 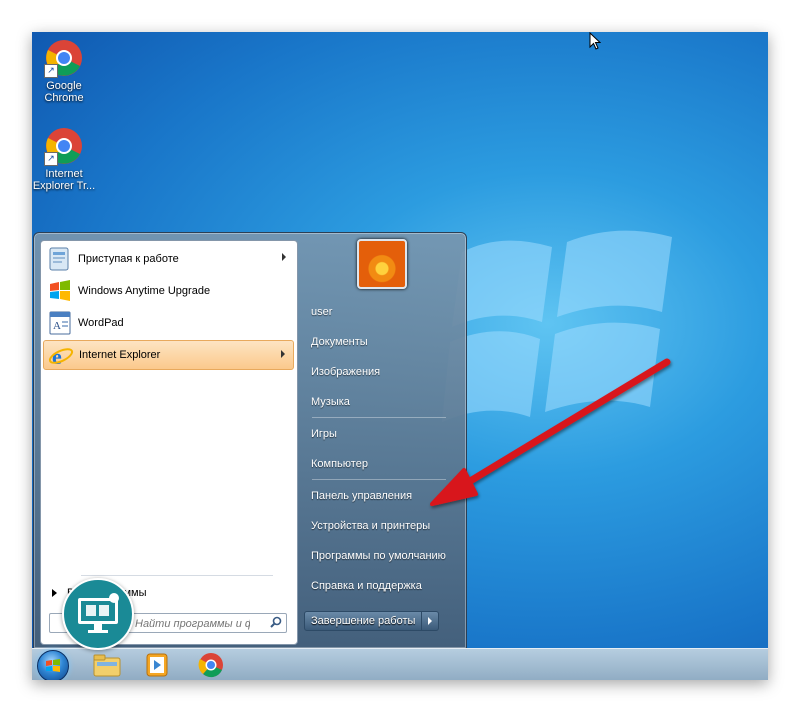 What do you see at coordinates (98, 614) in the screenshot?
I see `watermark-logo` at bounding box center [98, 614].